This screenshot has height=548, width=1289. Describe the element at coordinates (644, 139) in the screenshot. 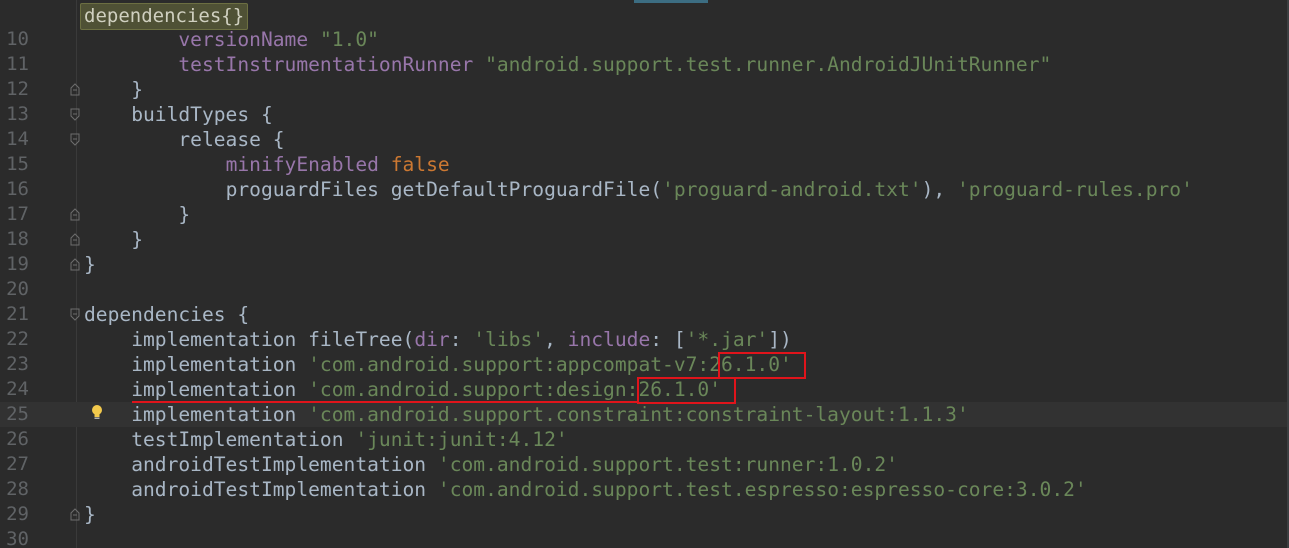

I see `code-line: 14 release {` at that location.